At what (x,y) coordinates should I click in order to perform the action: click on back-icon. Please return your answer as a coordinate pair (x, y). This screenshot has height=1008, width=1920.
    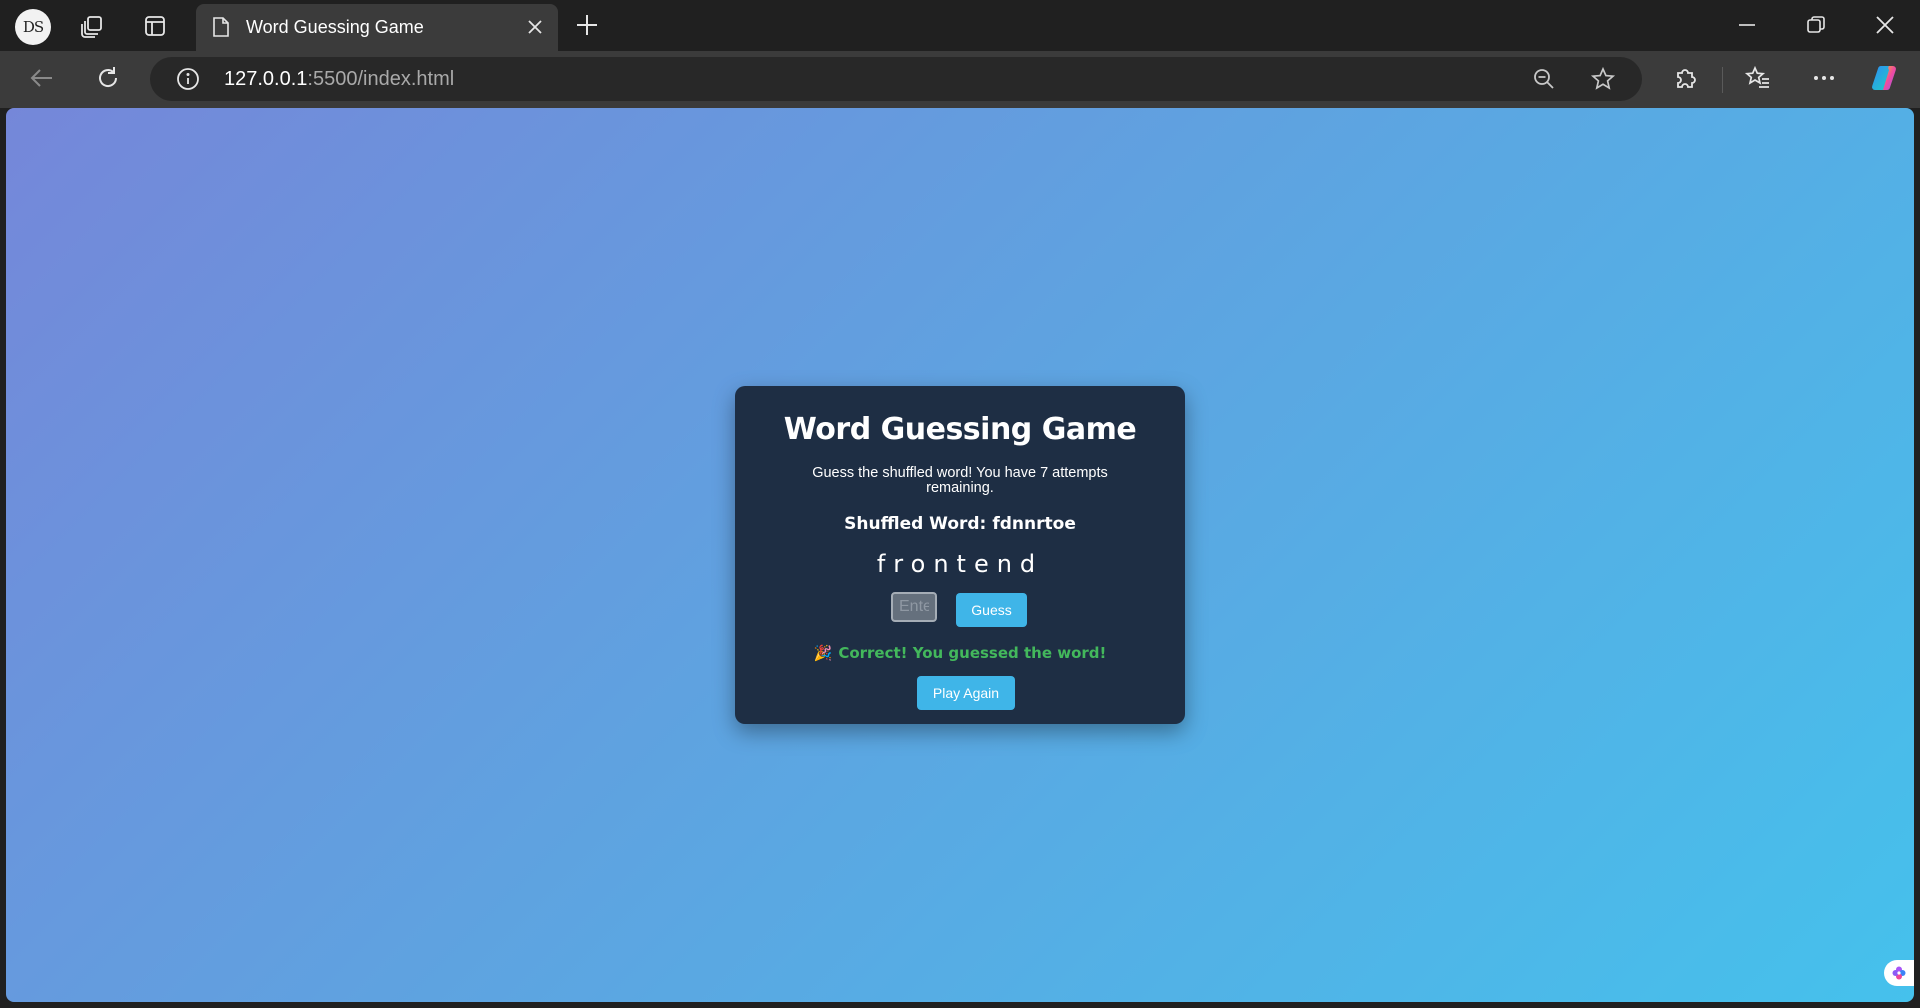
    Looking at the image, I should click on (42, 80).